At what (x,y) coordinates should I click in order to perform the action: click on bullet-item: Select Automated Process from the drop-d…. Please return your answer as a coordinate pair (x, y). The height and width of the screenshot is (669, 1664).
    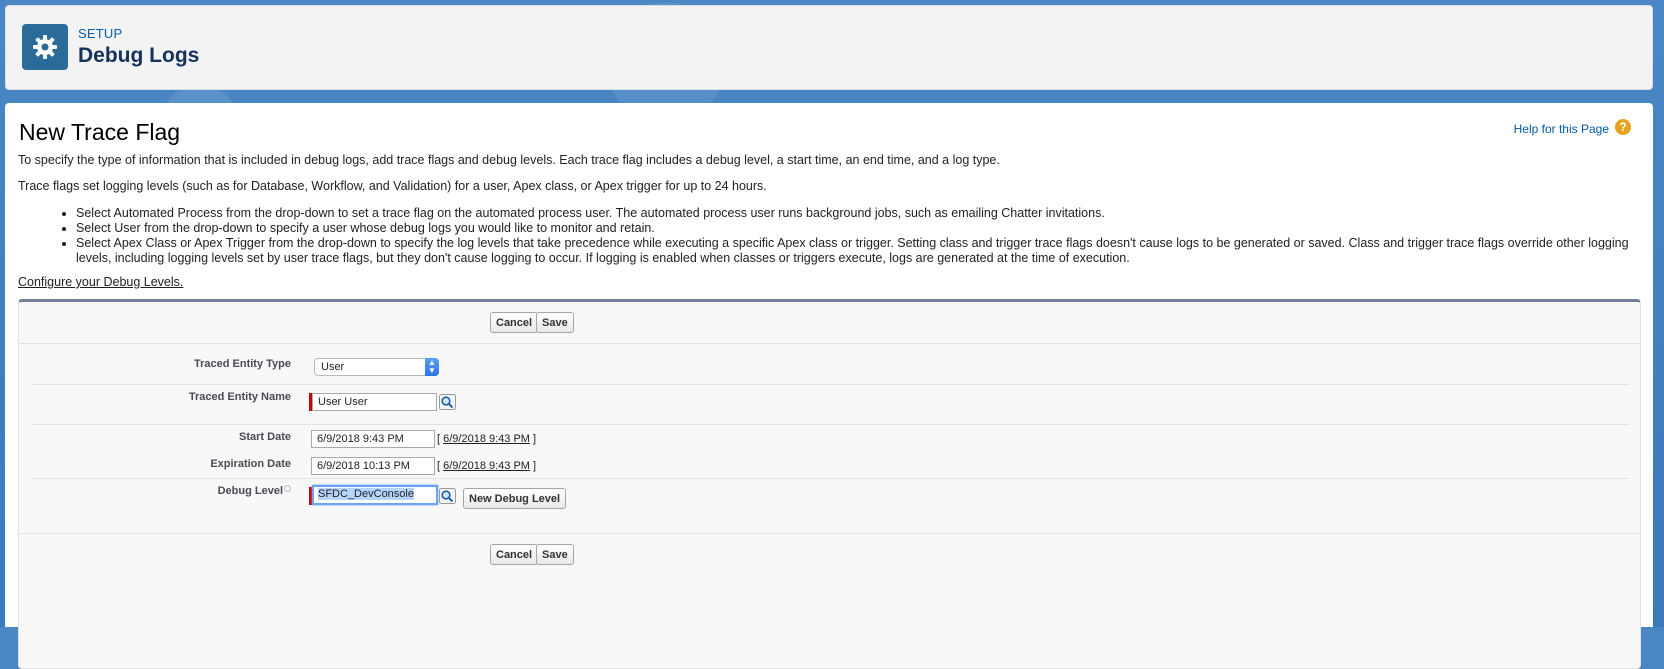
    Looking at the image, I should click on (857, 213).